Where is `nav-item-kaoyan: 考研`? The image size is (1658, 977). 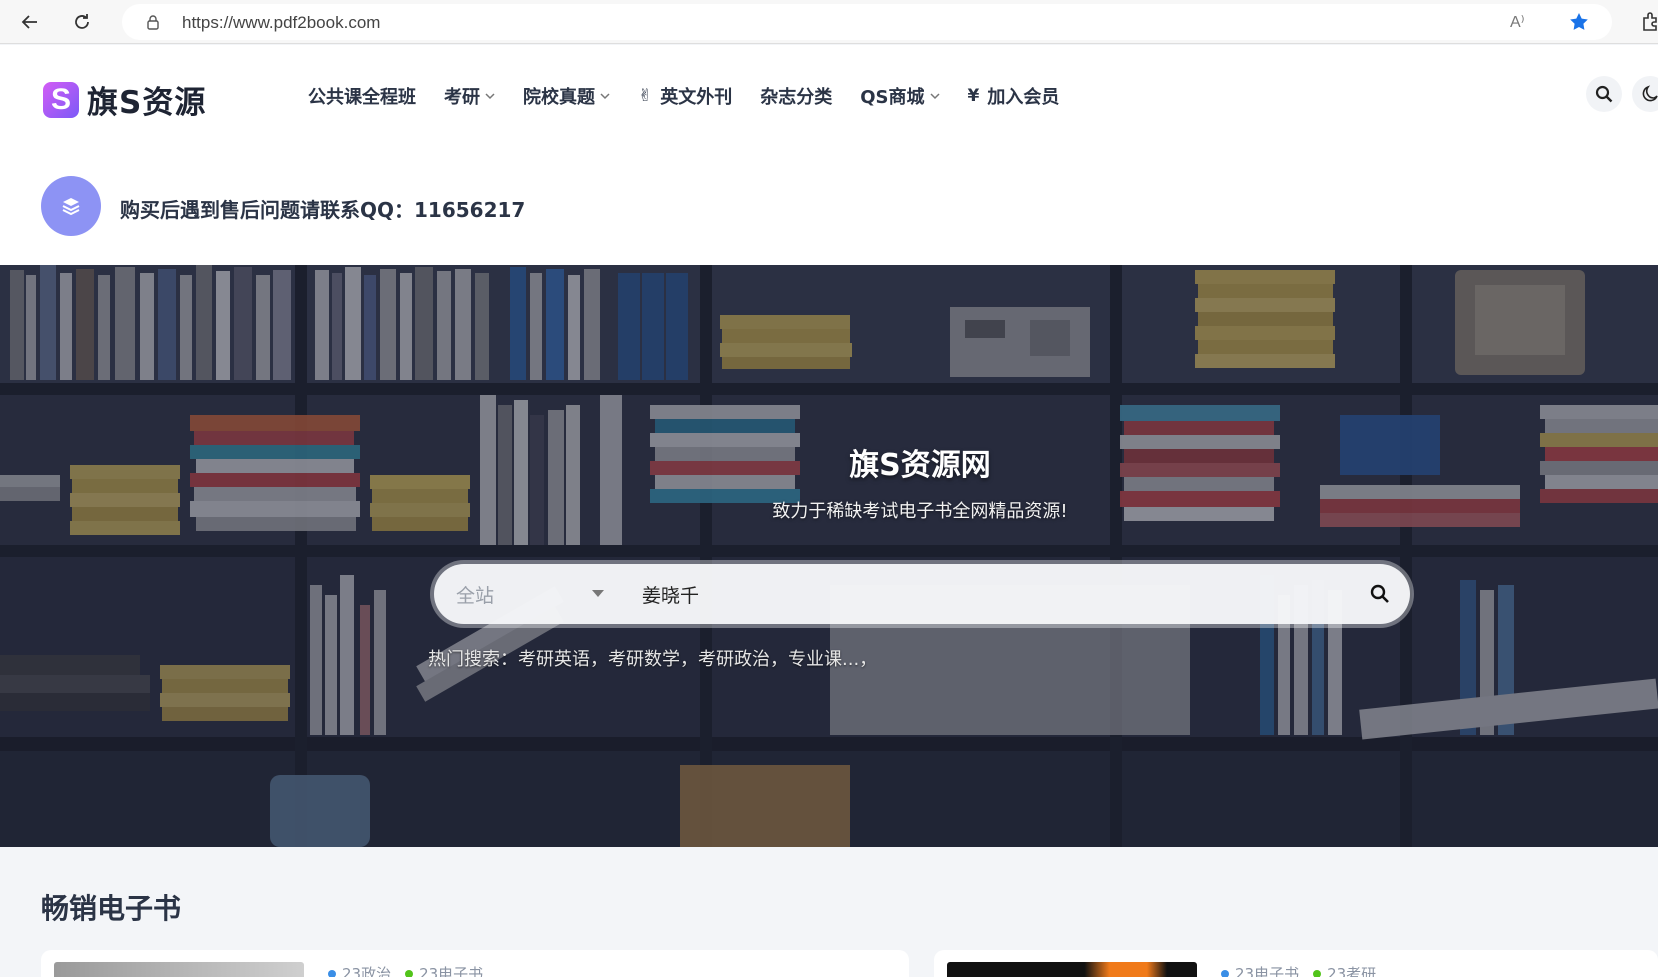
nav-item-kaoyan: 考研 is located at coordinates (469, 96).